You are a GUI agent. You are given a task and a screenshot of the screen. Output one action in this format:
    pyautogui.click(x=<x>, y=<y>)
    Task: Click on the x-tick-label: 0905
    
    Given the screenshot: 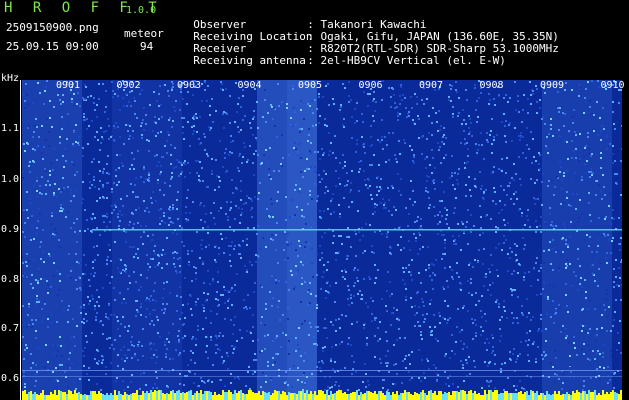 What is the action you would take?
    pyautogui.click(x=310, y=85)
    